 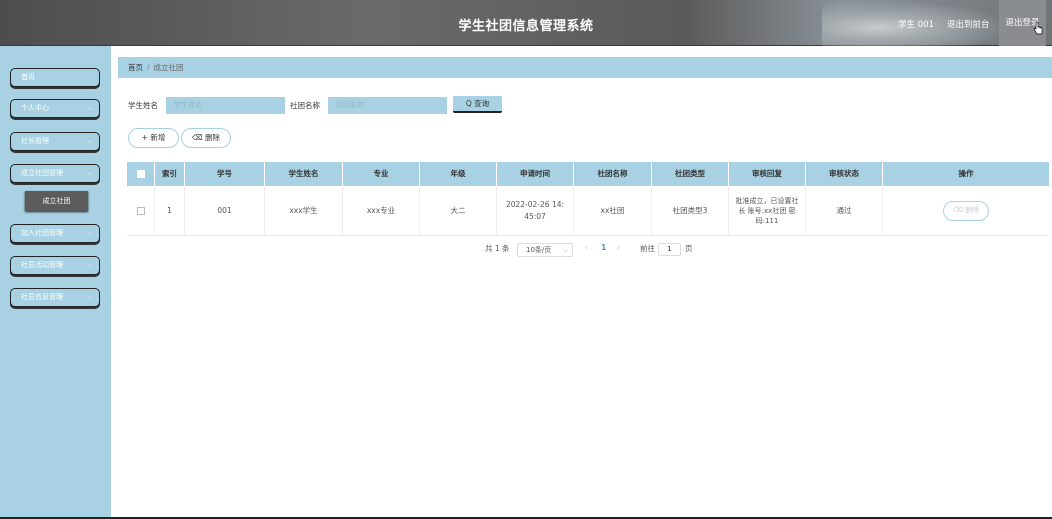 I want to click on header-student-name: 学生姓名, so click(x=304, y=174).